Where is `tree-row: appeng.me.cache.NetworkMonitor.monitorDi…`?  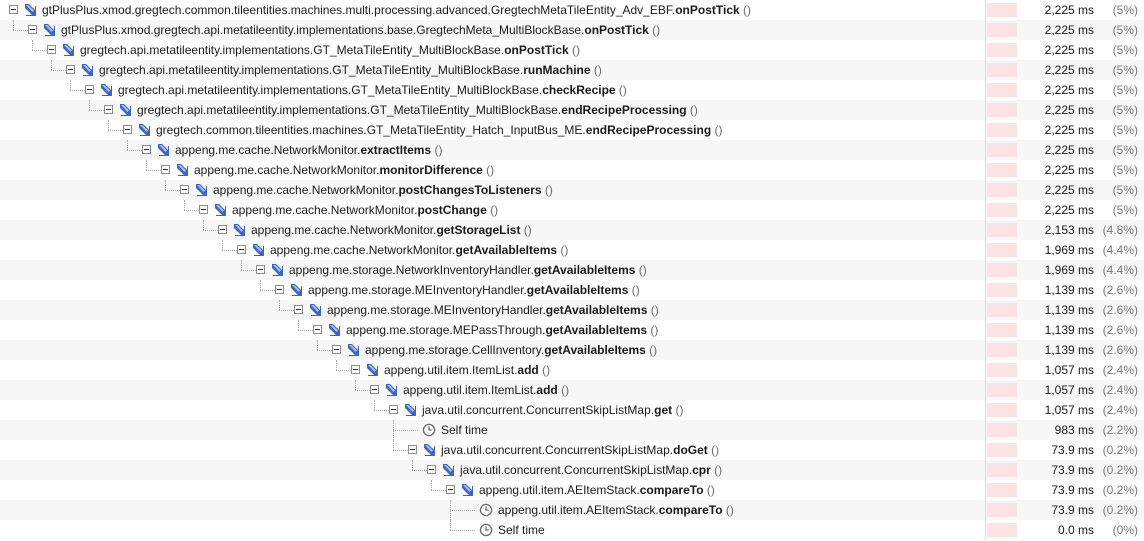
tree-row: appeng.me.cache.NetworkMonitor.monitorDi… is located at coordinates (572, 170).